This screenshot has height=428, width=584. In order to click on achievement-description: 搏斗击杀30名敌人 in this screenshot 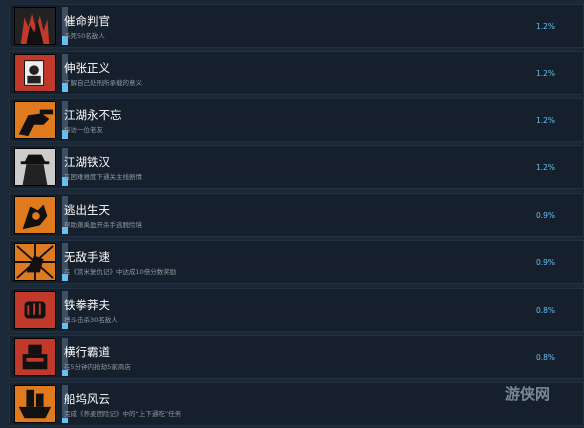, I will do `click(91, 320)`.